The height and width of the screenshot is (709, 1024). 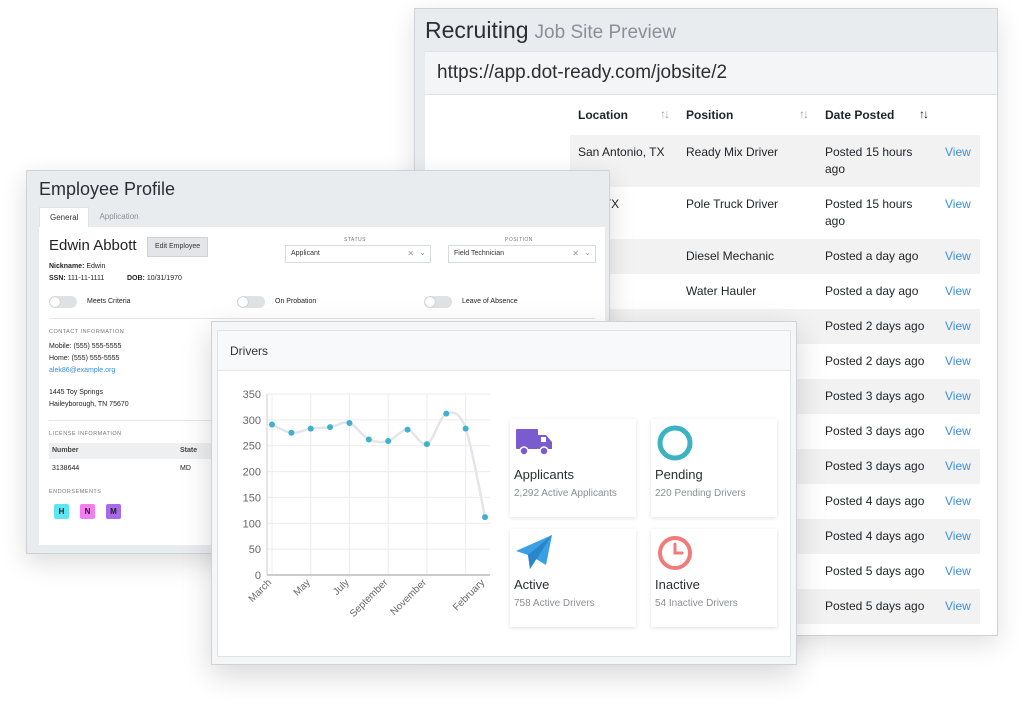 What do you see at coordinates (258, 576) in the screenshot?
I see `y-tick-label: 0` at bounding box center [258, 576].